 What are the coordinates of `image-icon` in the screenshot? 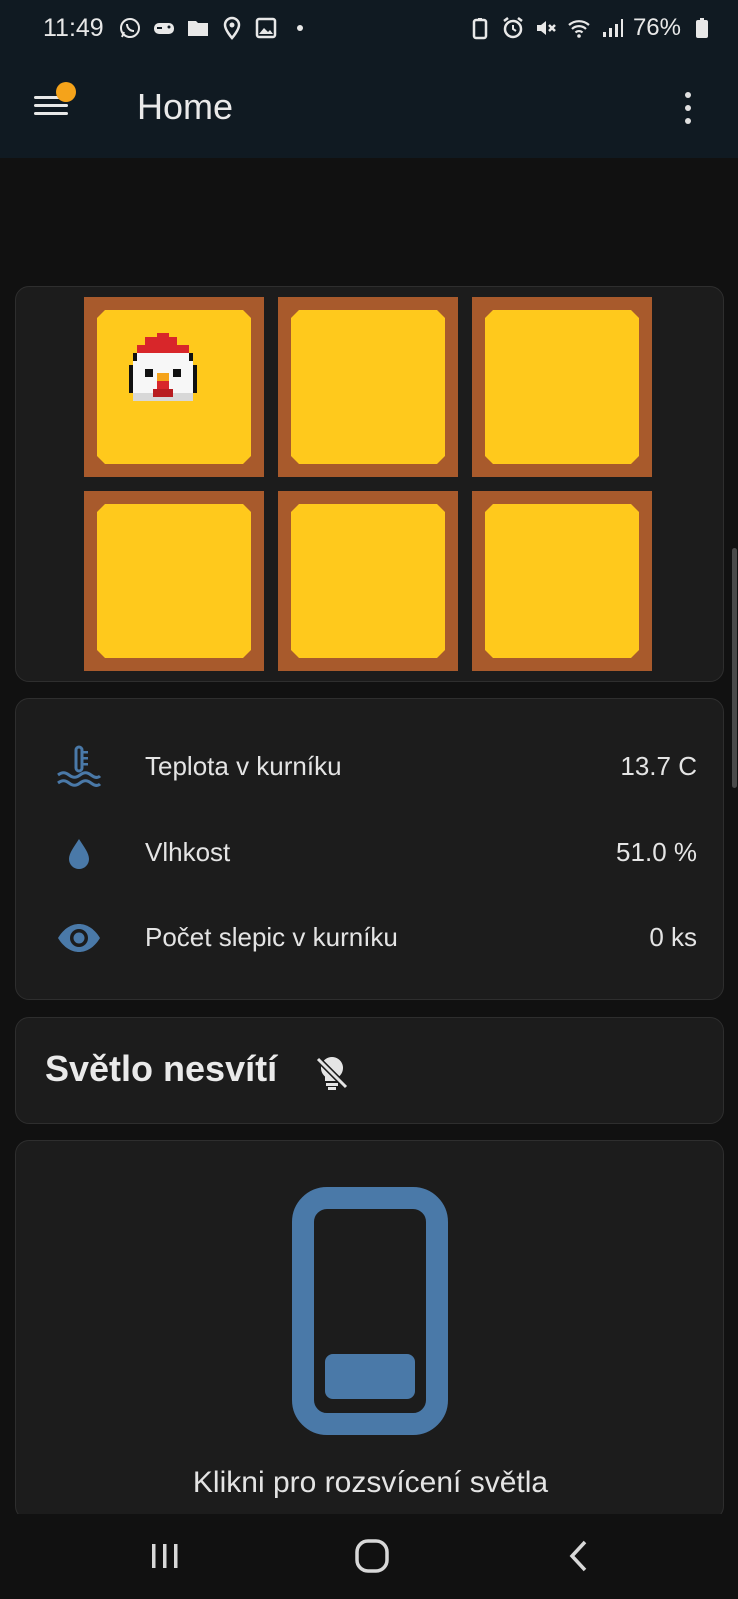 It's located at (266, 28).